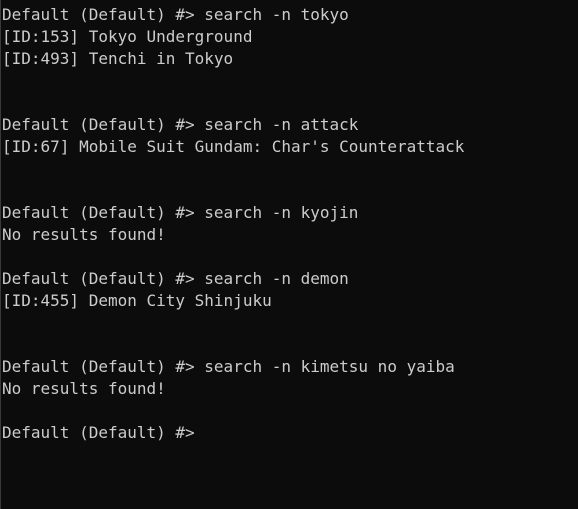 Image resolution: width=578 pixels, height=509 pixels. What do you see at coordinates (137, 300) in the screenshot?
I see `output-line: [ID:455] Demon City Shinjuku` at bounding box center [137, 300].